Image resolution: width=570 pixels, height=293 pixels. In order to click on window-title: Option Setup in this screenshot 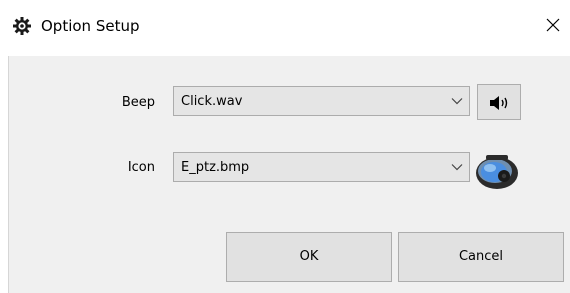, I will do `click(90, 26)`.